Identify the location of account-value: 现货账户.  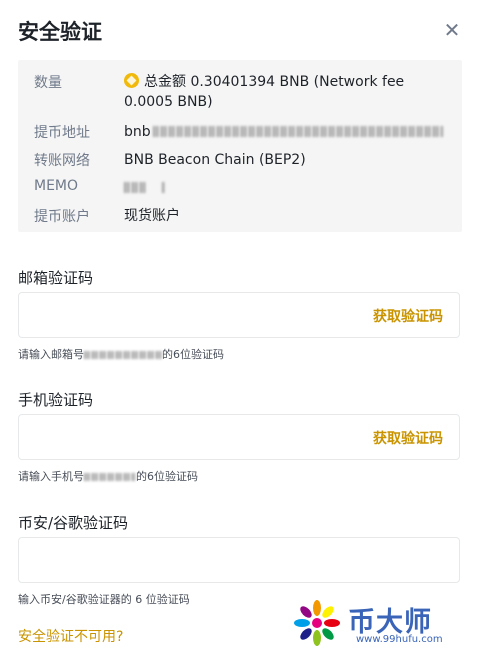
(152, 216).